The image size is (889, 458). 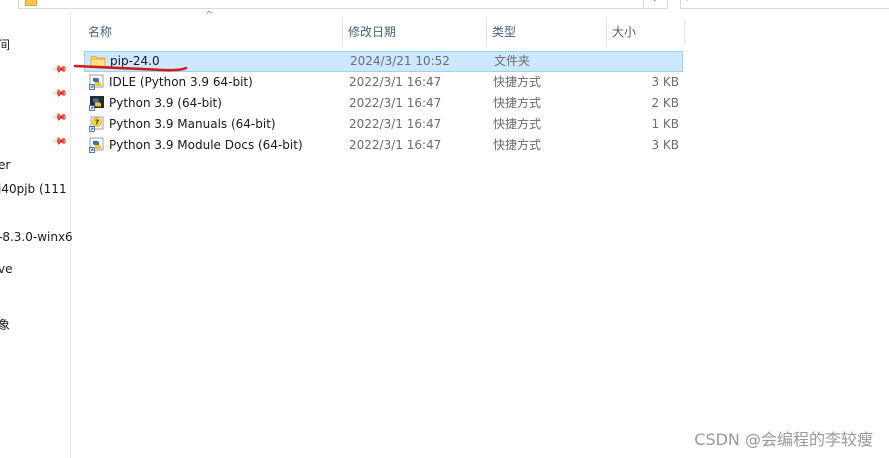 What do you see at coordinates (414, 32) in the screenshot?
I see `column-header-date: 修改日期` at bounding box center [414, 32].